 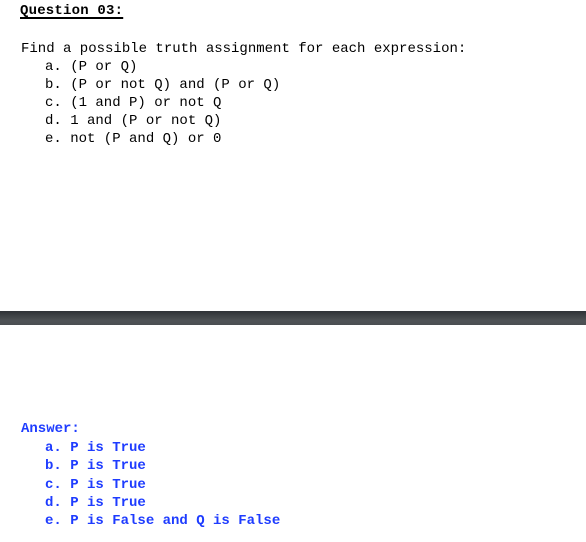 I want to click on answer-item-d: d. P is True, so click(x=95, y=502).